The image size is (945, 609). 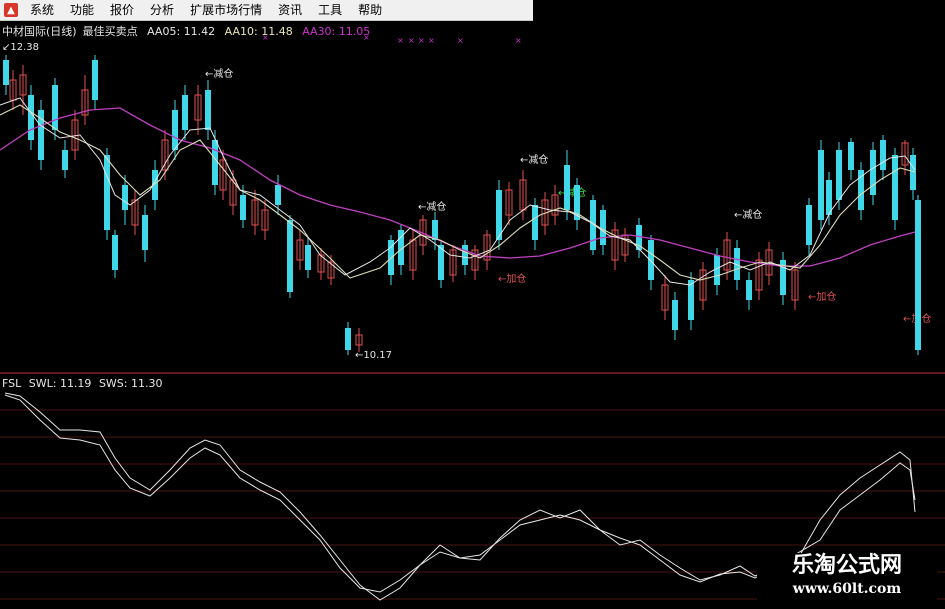 What do you see at coordinates (572, 192) in the screenshot?
I see `reduce-annotation-5: ←减仓` at bounding box center [572, 192].